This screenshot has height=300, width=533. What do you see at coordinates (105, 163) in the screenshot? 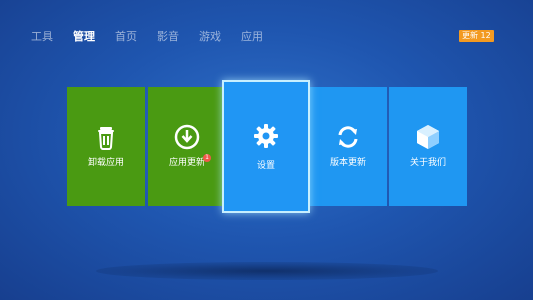
I see `uninstall-apps-label: 卸载应用` at bounding box center [105, 163].